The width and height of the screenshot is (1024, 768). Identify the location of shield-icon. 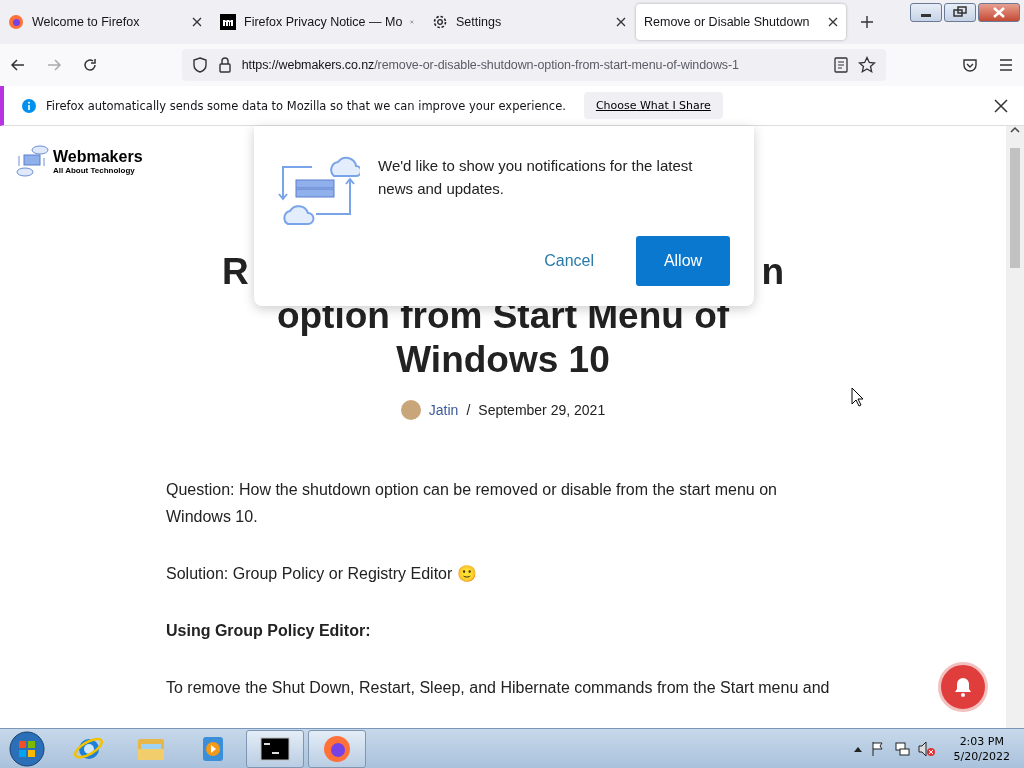
(199, 65).